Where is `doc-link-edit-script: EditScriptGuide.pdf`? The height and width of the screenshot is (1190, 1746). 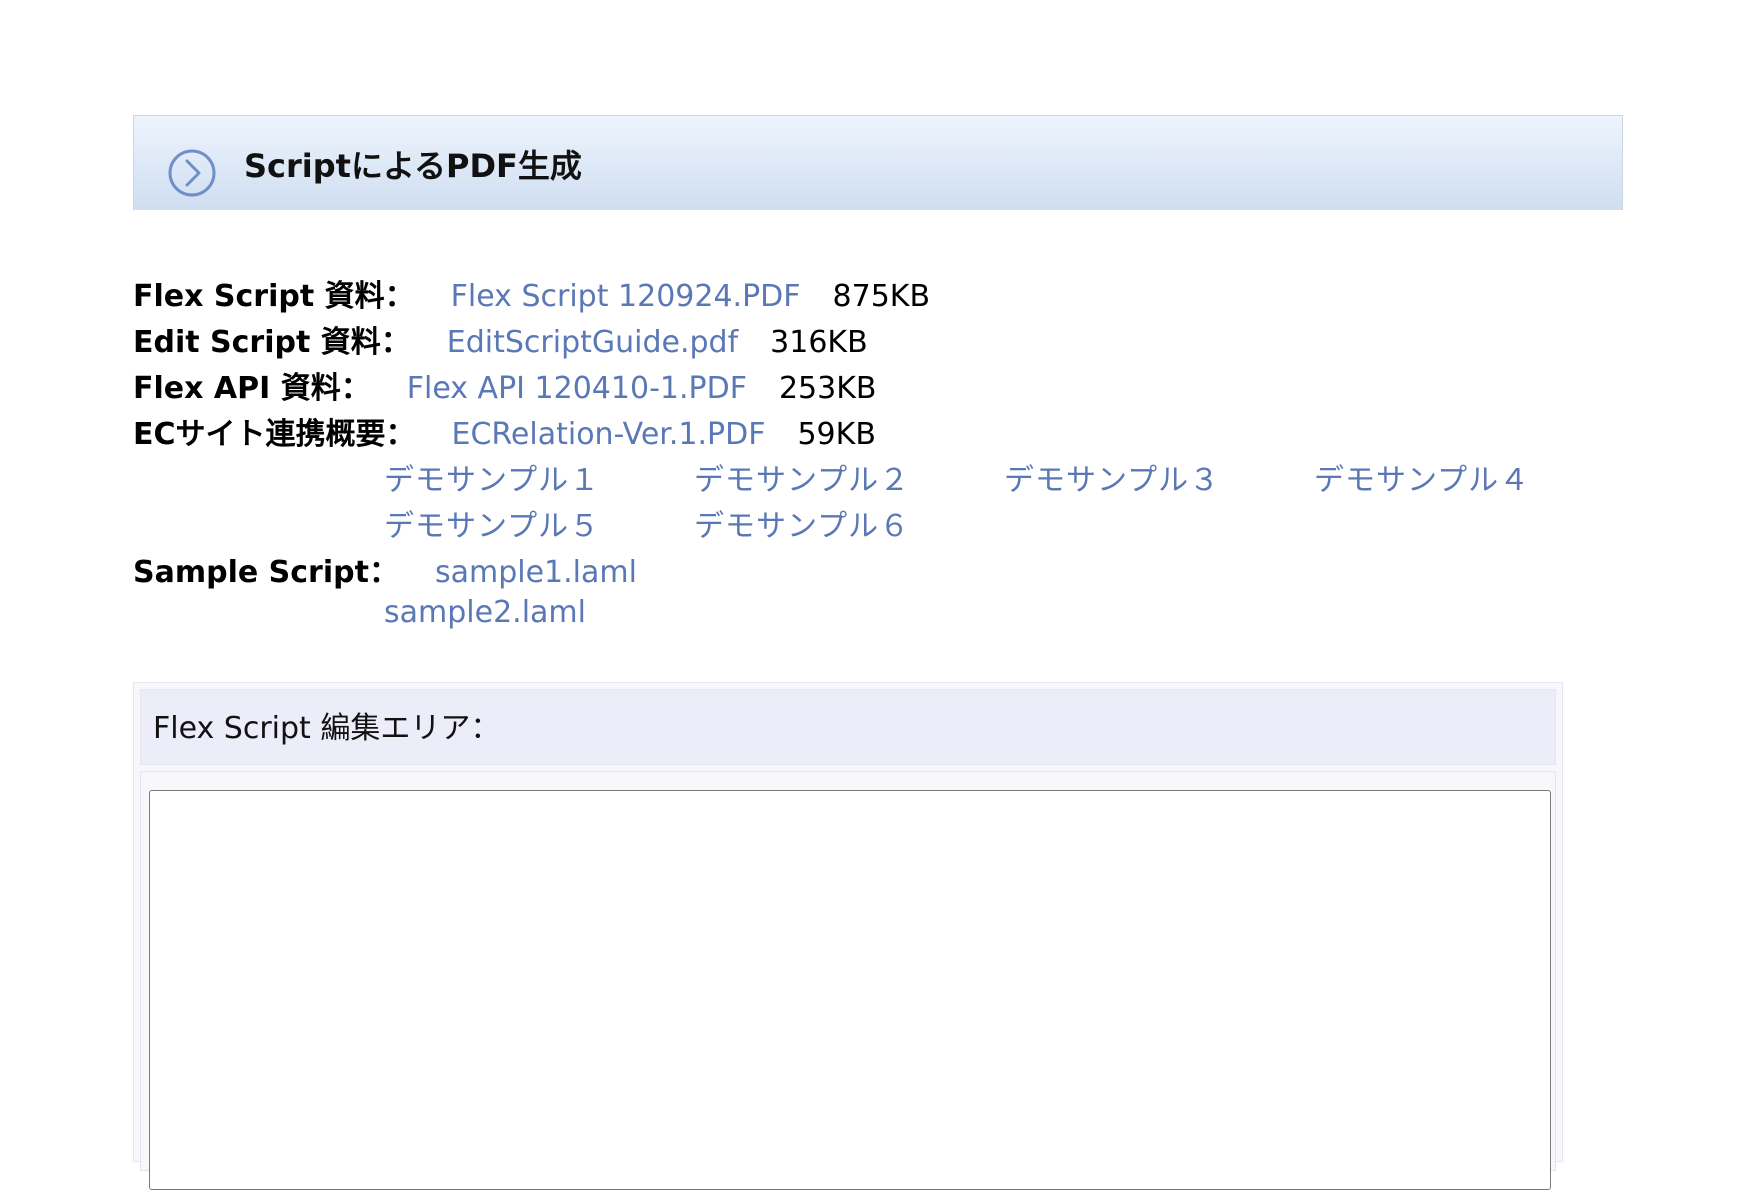
doc-link-edit-script: EditScriptGuide.pdf is located at coordinates (592, 342).